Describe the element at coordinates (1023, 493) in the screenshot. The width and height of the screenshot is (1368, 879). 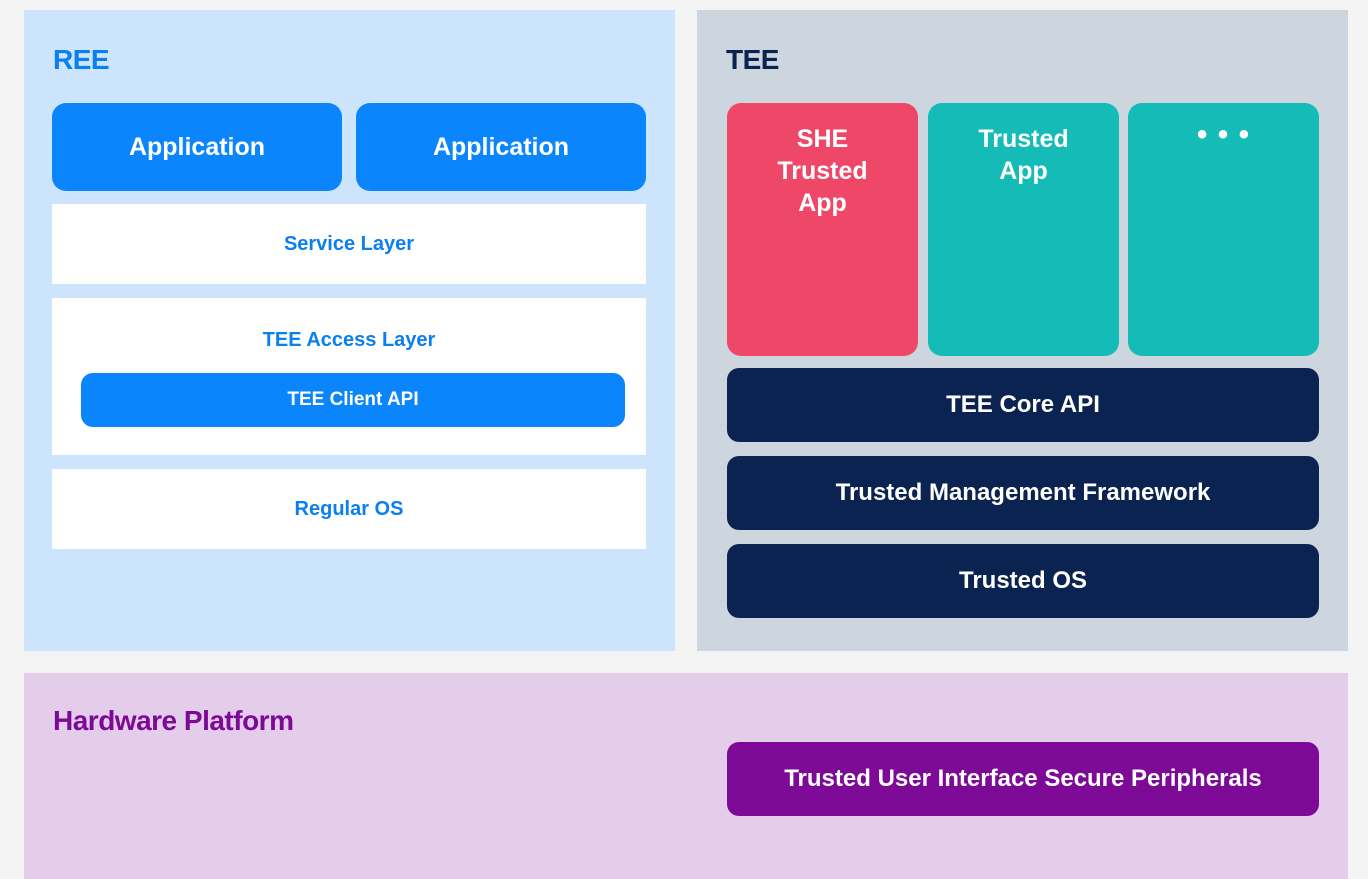
I see `trusted-management-framework: Trusted Management Framework` at that location.